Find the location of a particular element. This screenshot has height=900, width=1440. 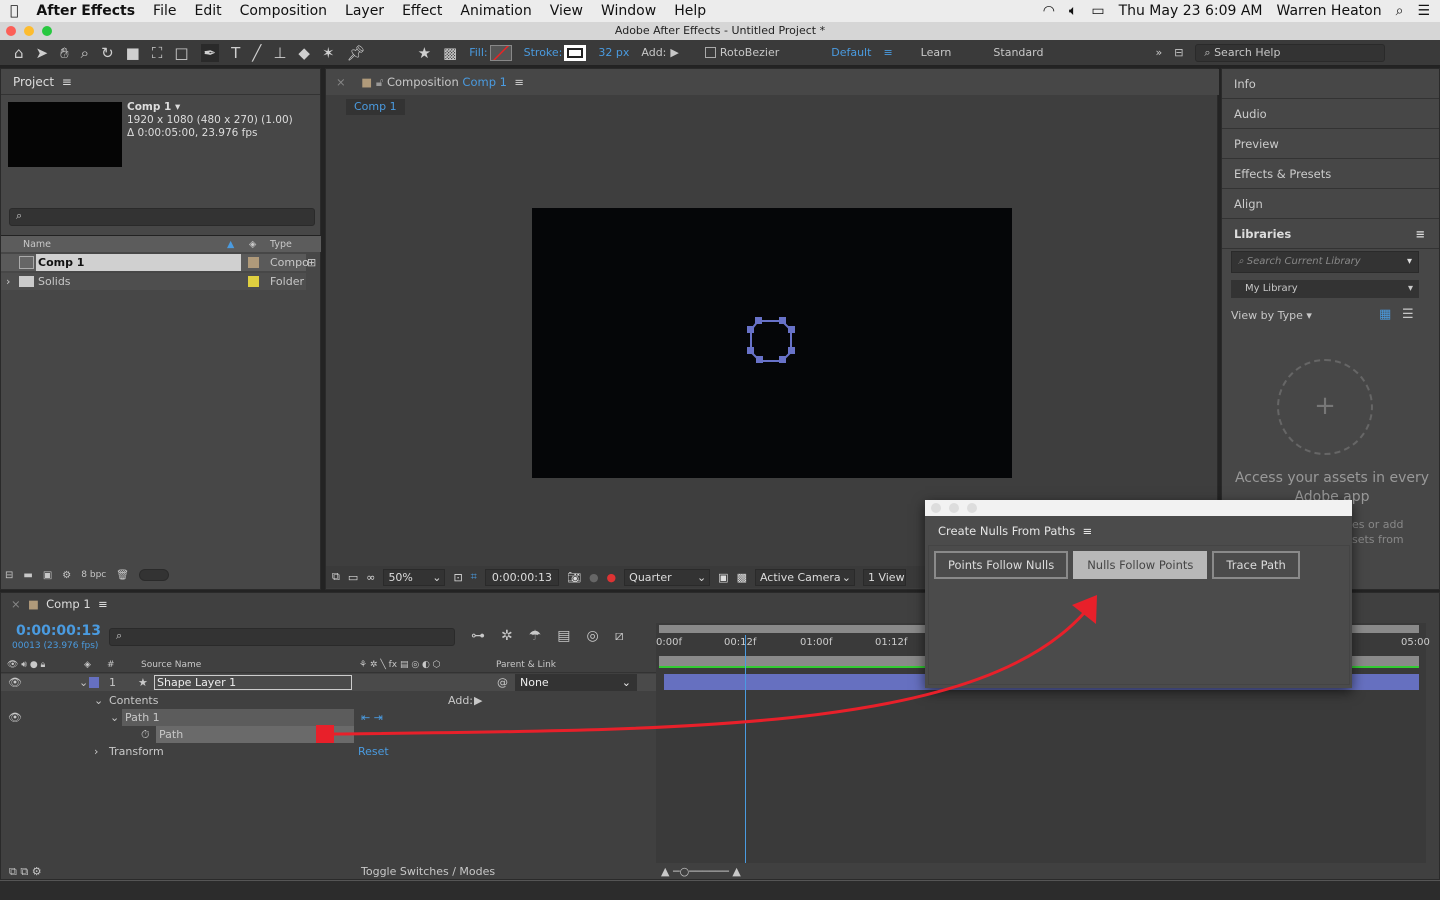

zoom-window-button is located at coordinates (47, 31).